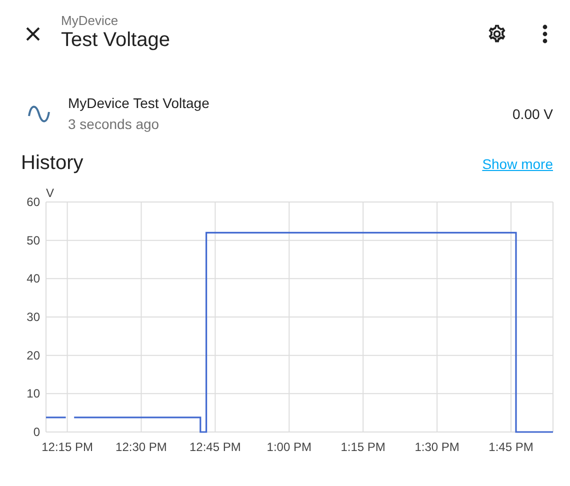 Image resolution: width=570 pixels, height=486 pixels. I want to click on y-tick-label: 50, so click(33, 240).